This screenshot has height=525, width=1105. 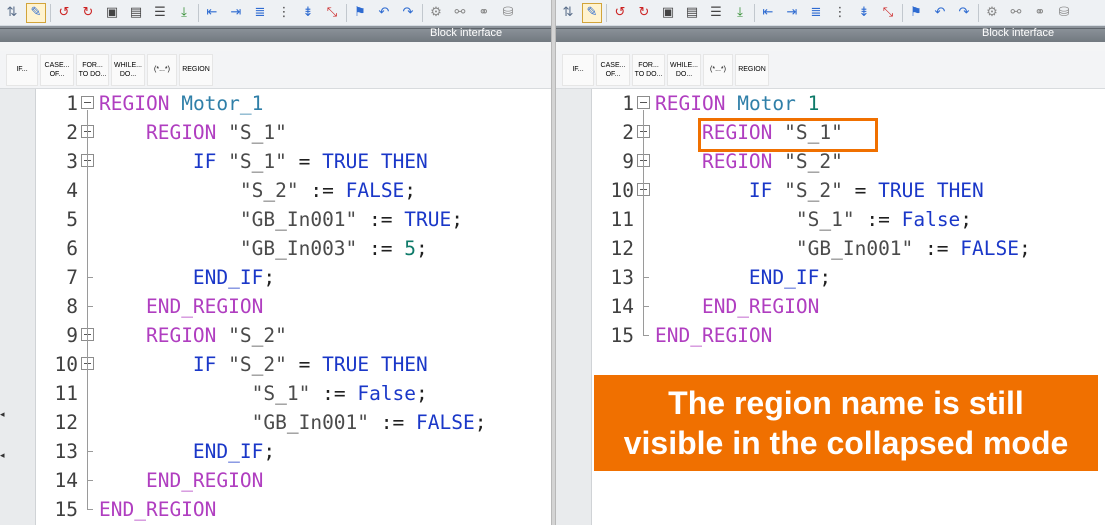 What do you see at coordinates (181, 103) in the screenshot?
I see `code-text: REGION Motor_1` at bounding box center [181, 103].